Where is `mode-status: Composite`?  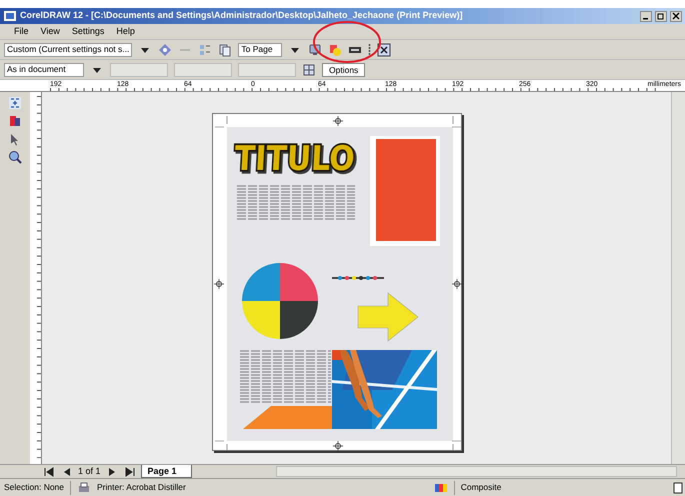
mode-status: Composite is located at coordinates (481, 487).